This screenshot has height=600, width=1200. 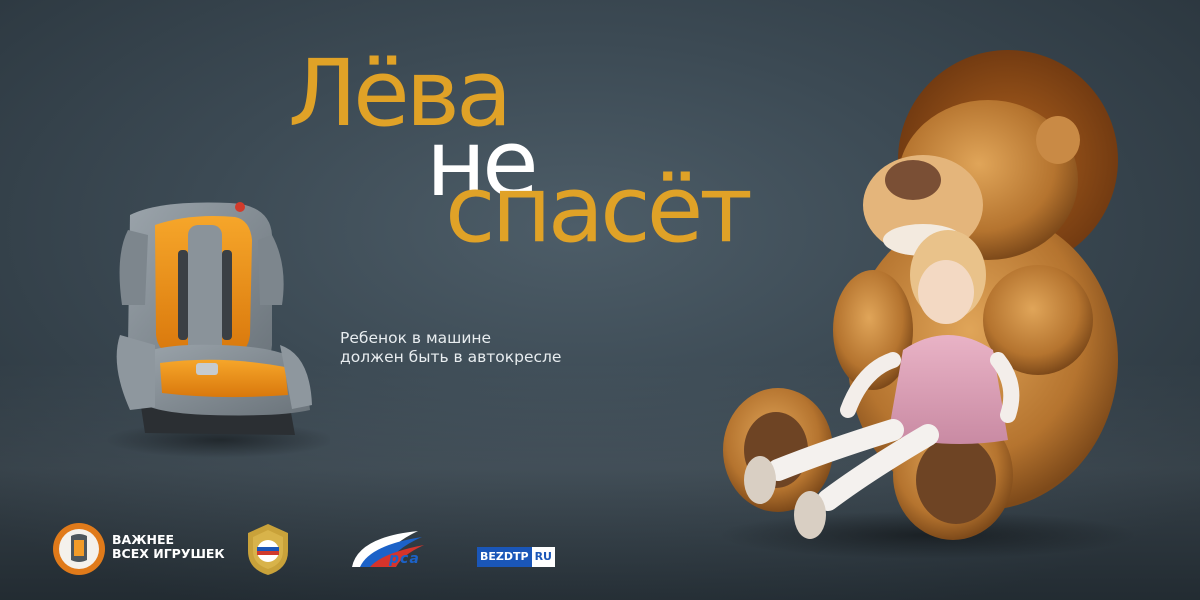 What do you see at coordinates (543, 557) in the screenshot?
I see `bezdtp-logo-ru: RU` at bounding box center [543, 557].